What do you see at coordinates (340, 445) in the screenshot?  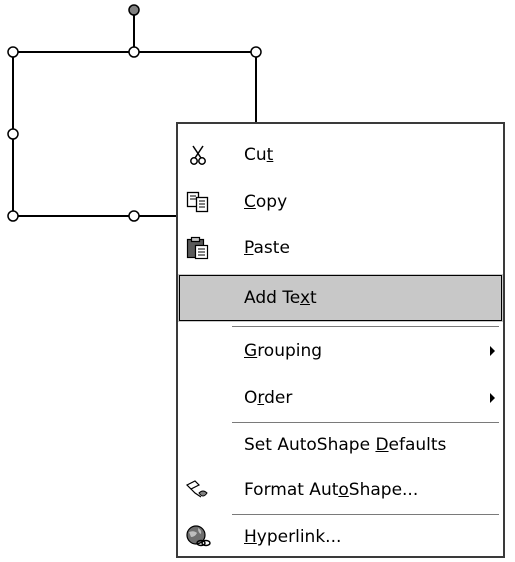 I see `menu-item-set-autoshape-defaults: Set AutoShape Defaults` at bounding box center [340, 445].